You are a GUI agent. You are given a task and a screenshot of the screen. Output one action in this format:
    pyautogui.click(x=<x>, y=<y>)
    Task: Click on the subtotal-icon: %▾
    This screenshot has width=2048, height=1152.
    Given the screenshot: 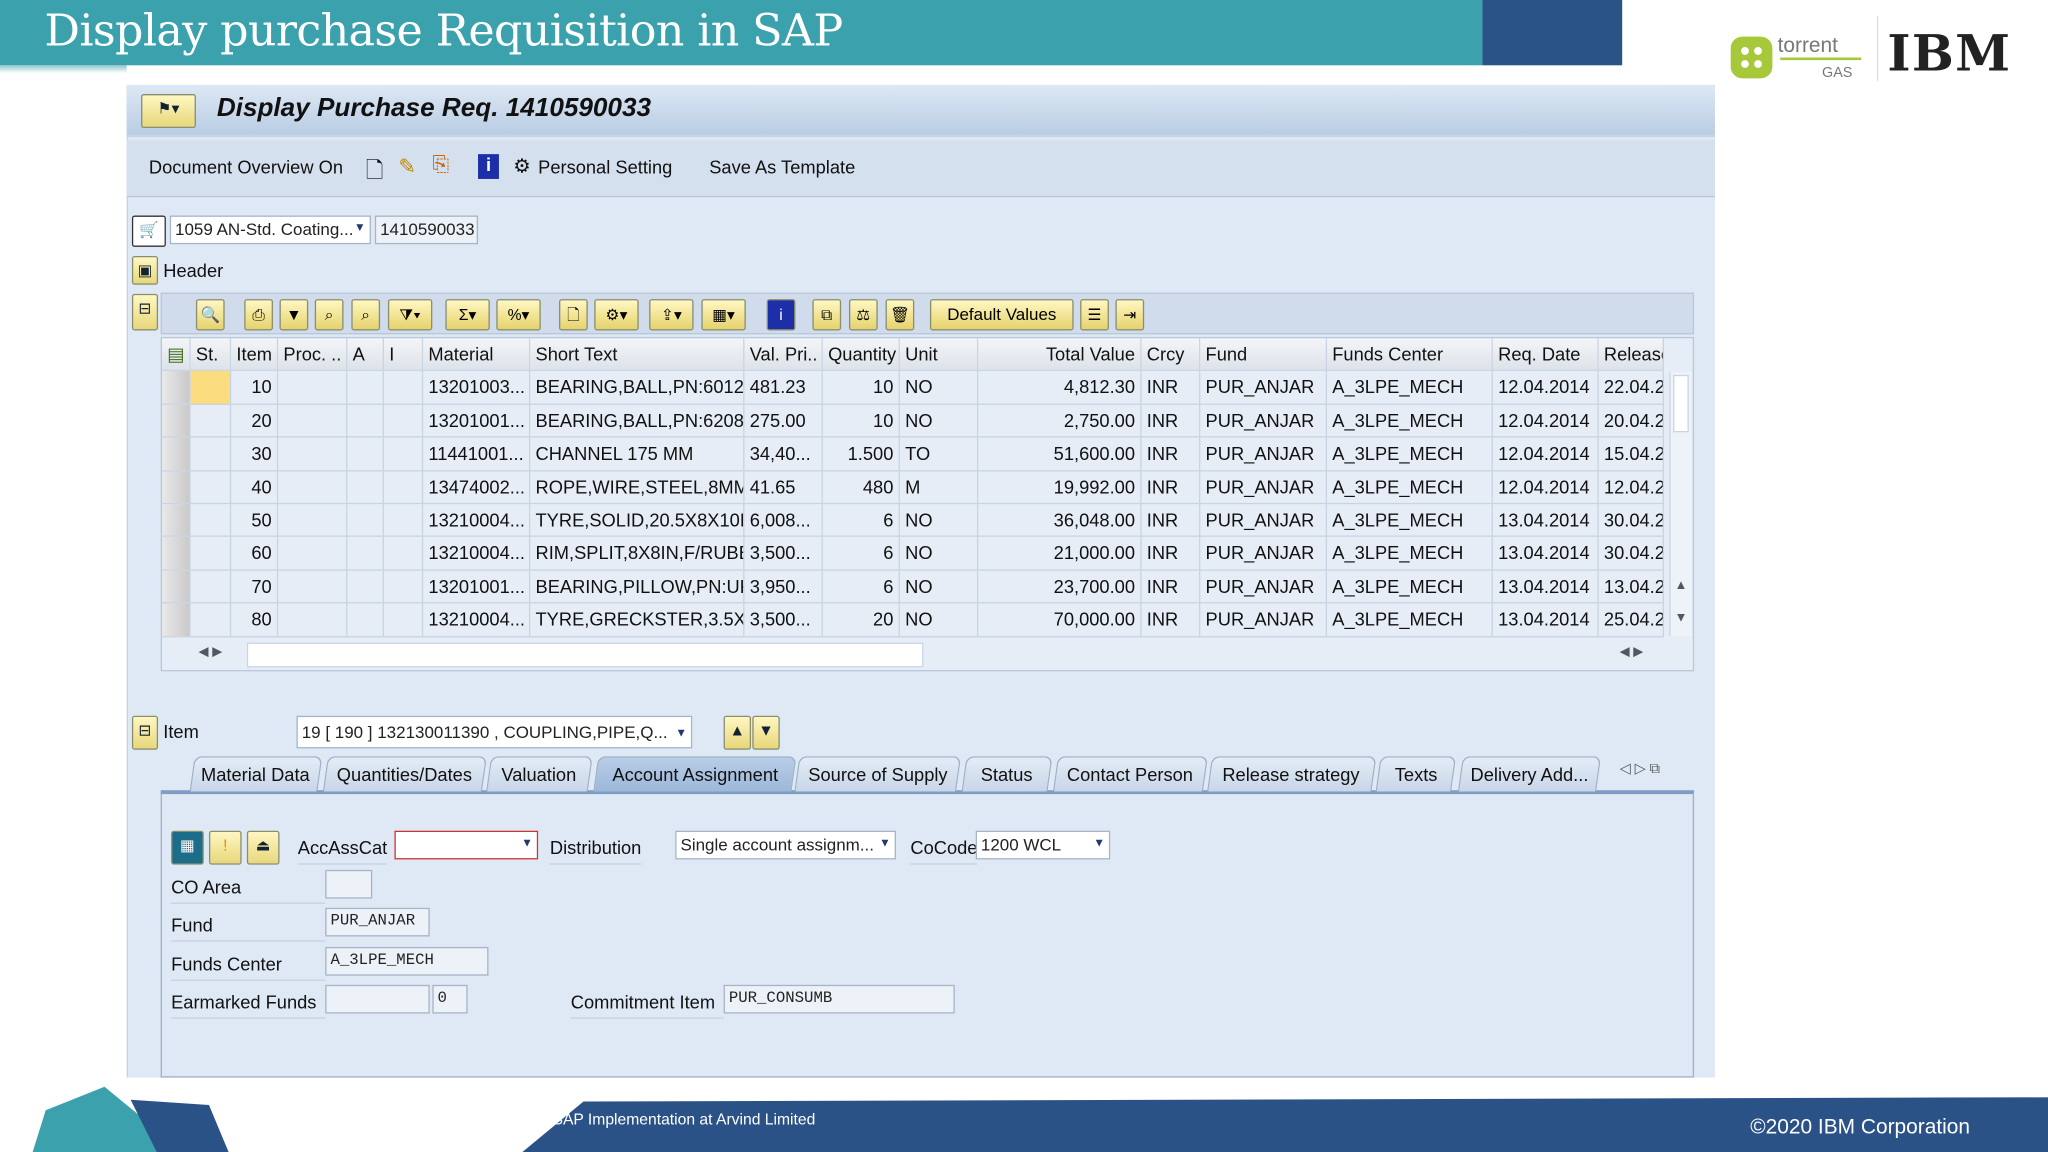 What is the action you would take?
    pyautogui.click(x=518, y=315)
    